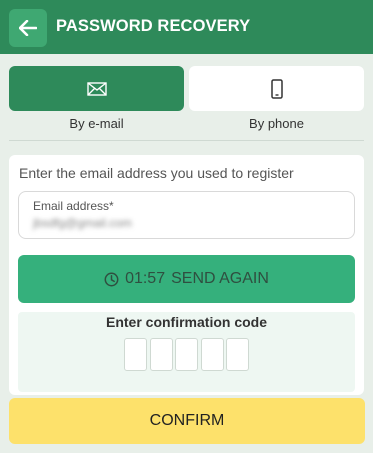 This screenshot has width=373, height=453. Describe the element at coordinates (153, 26) in the screenshot. I see `page-title: PASSWORD RECOVERY` at that location.